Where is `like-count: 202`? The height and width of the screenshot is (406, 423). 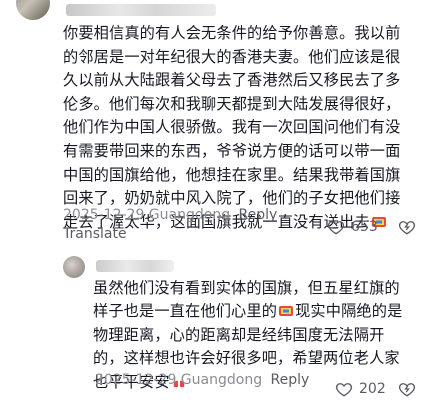 like-count: 202 is located at coordinates (372, 389).